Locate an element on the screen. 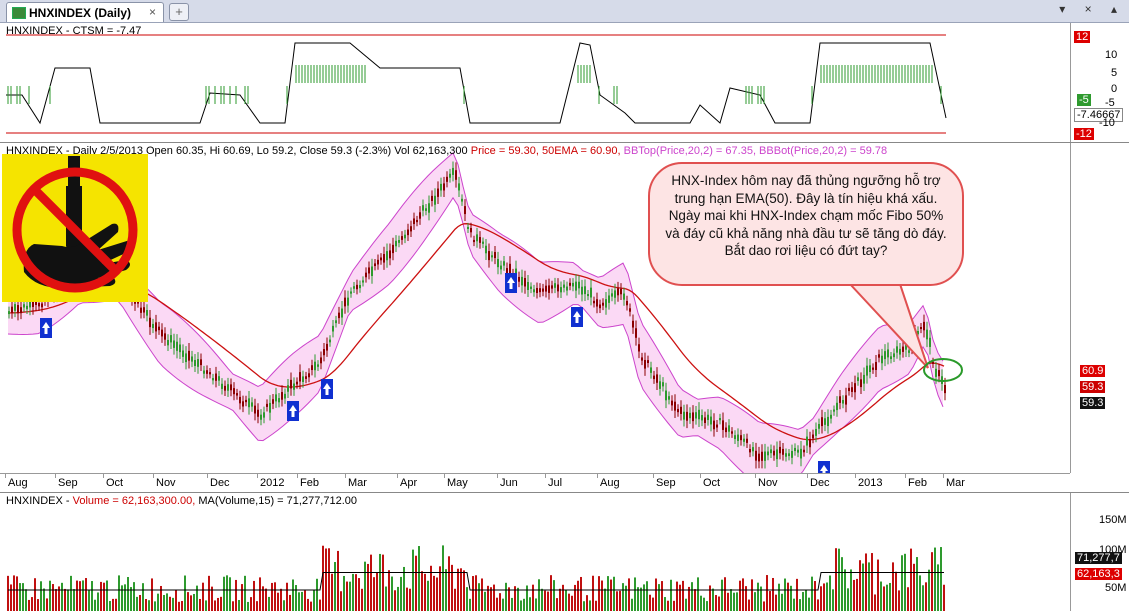  volume-ma-badge: 71,277,7 is located at coordinates (1098, 558).